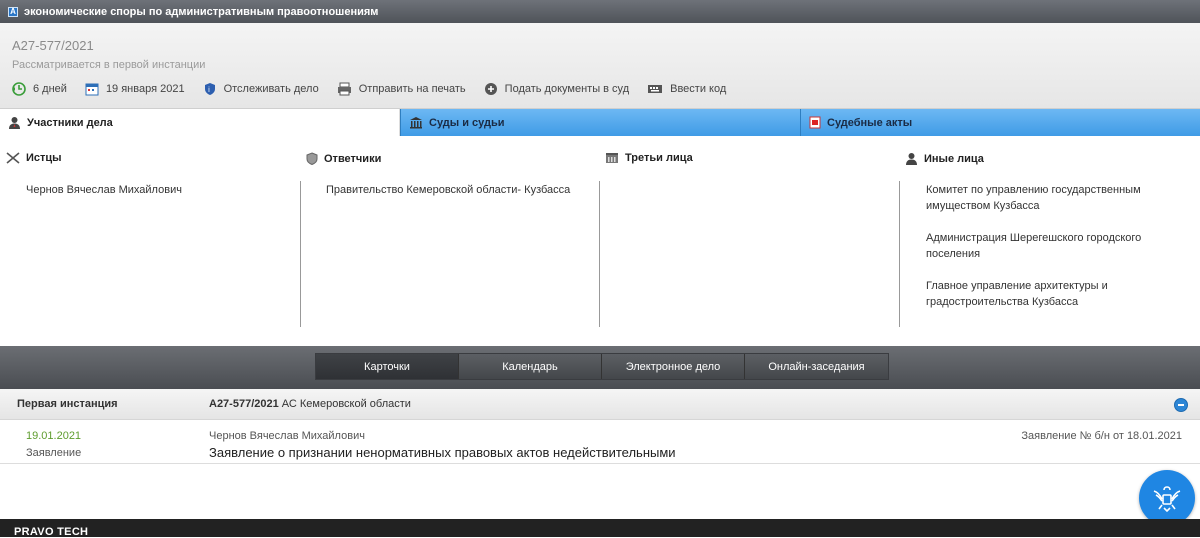  Describe the element at coordinates (53, 45) in the screenshot. I see `case-number: А27-577/2021` at that location.